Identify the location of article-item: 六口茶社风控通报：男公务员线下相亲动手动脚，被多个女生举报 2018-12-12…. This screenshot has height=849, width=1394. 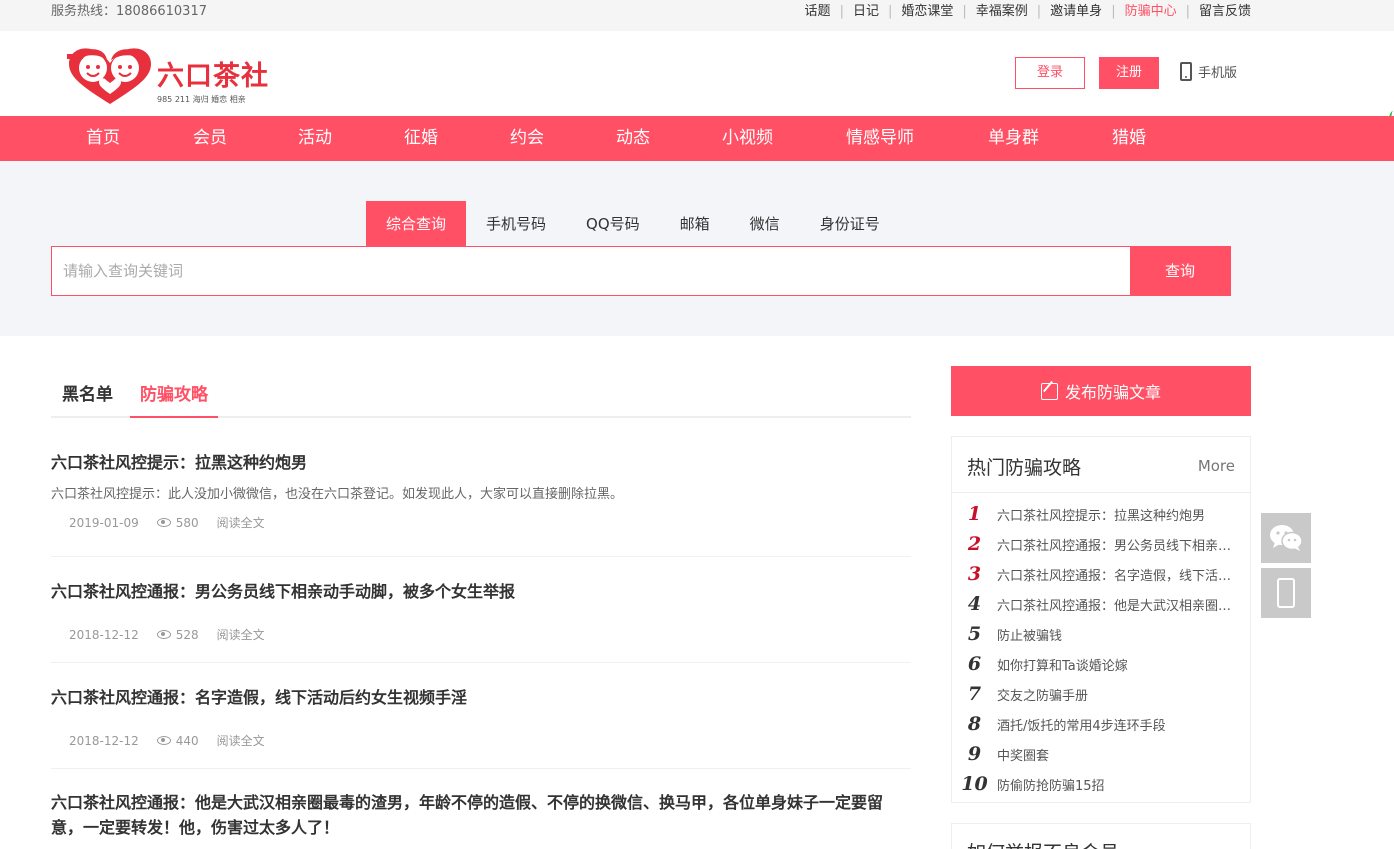
(481, 621).